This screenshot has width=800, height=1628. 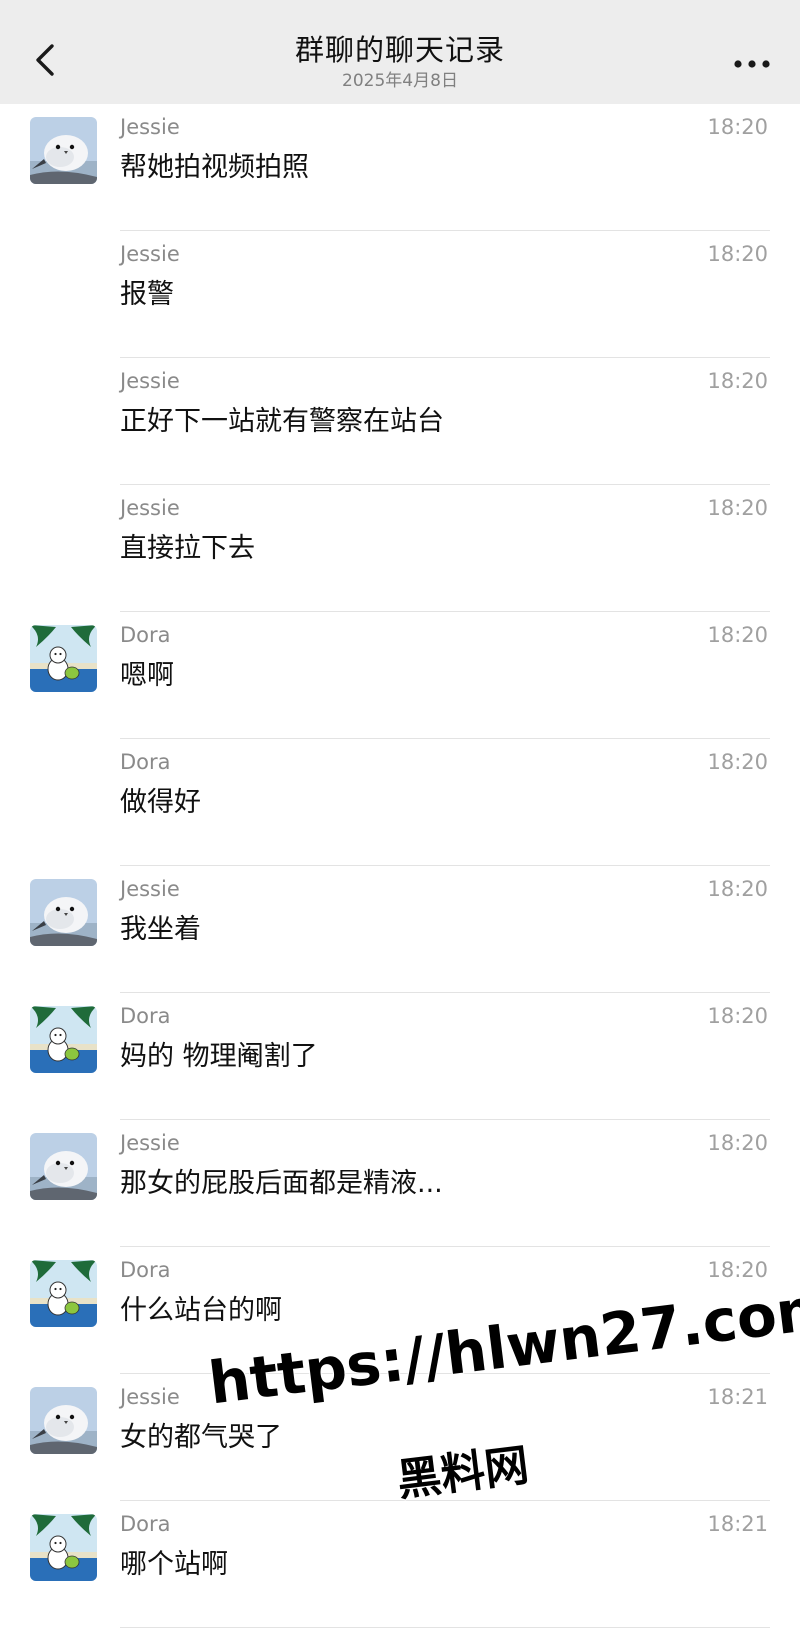 I want to click on header-title-block: 群聊的聊天记录 2025年4月8日, so click(x=400, y=61).